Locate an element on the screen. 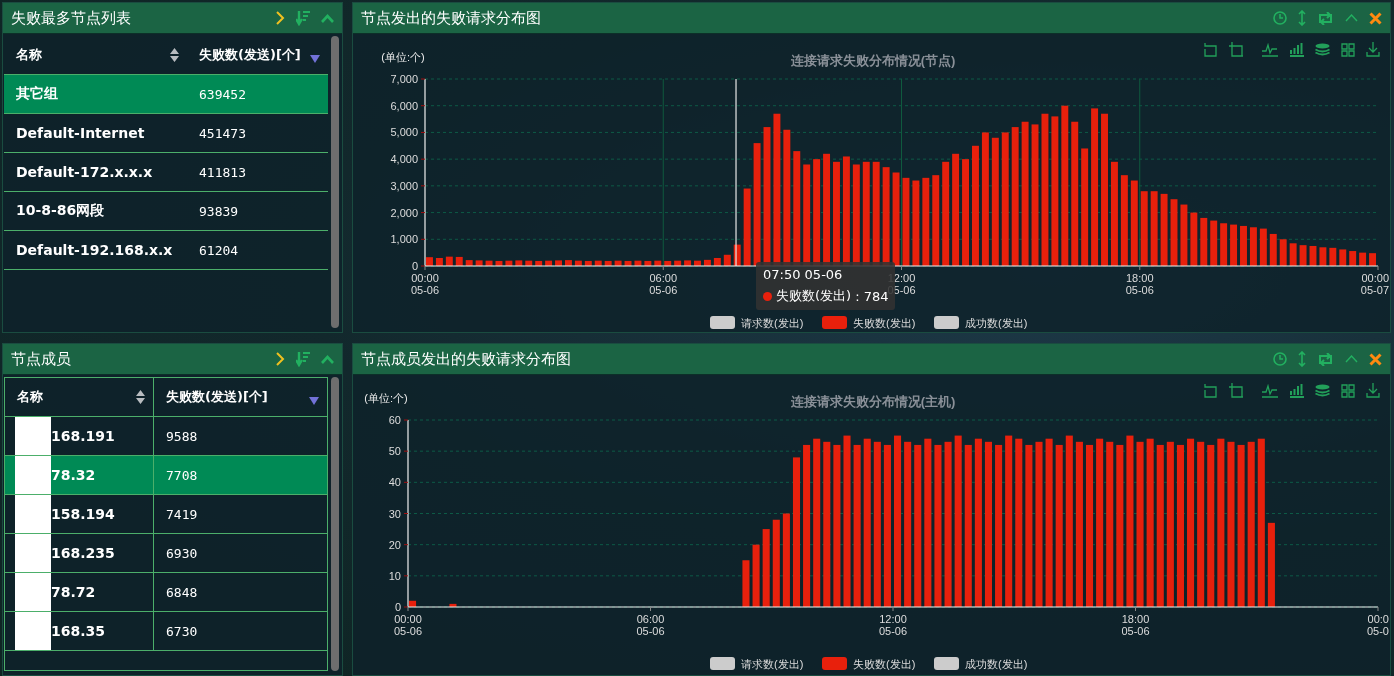  table-row: 78.32 7708 is located at coordinates (166, 475).